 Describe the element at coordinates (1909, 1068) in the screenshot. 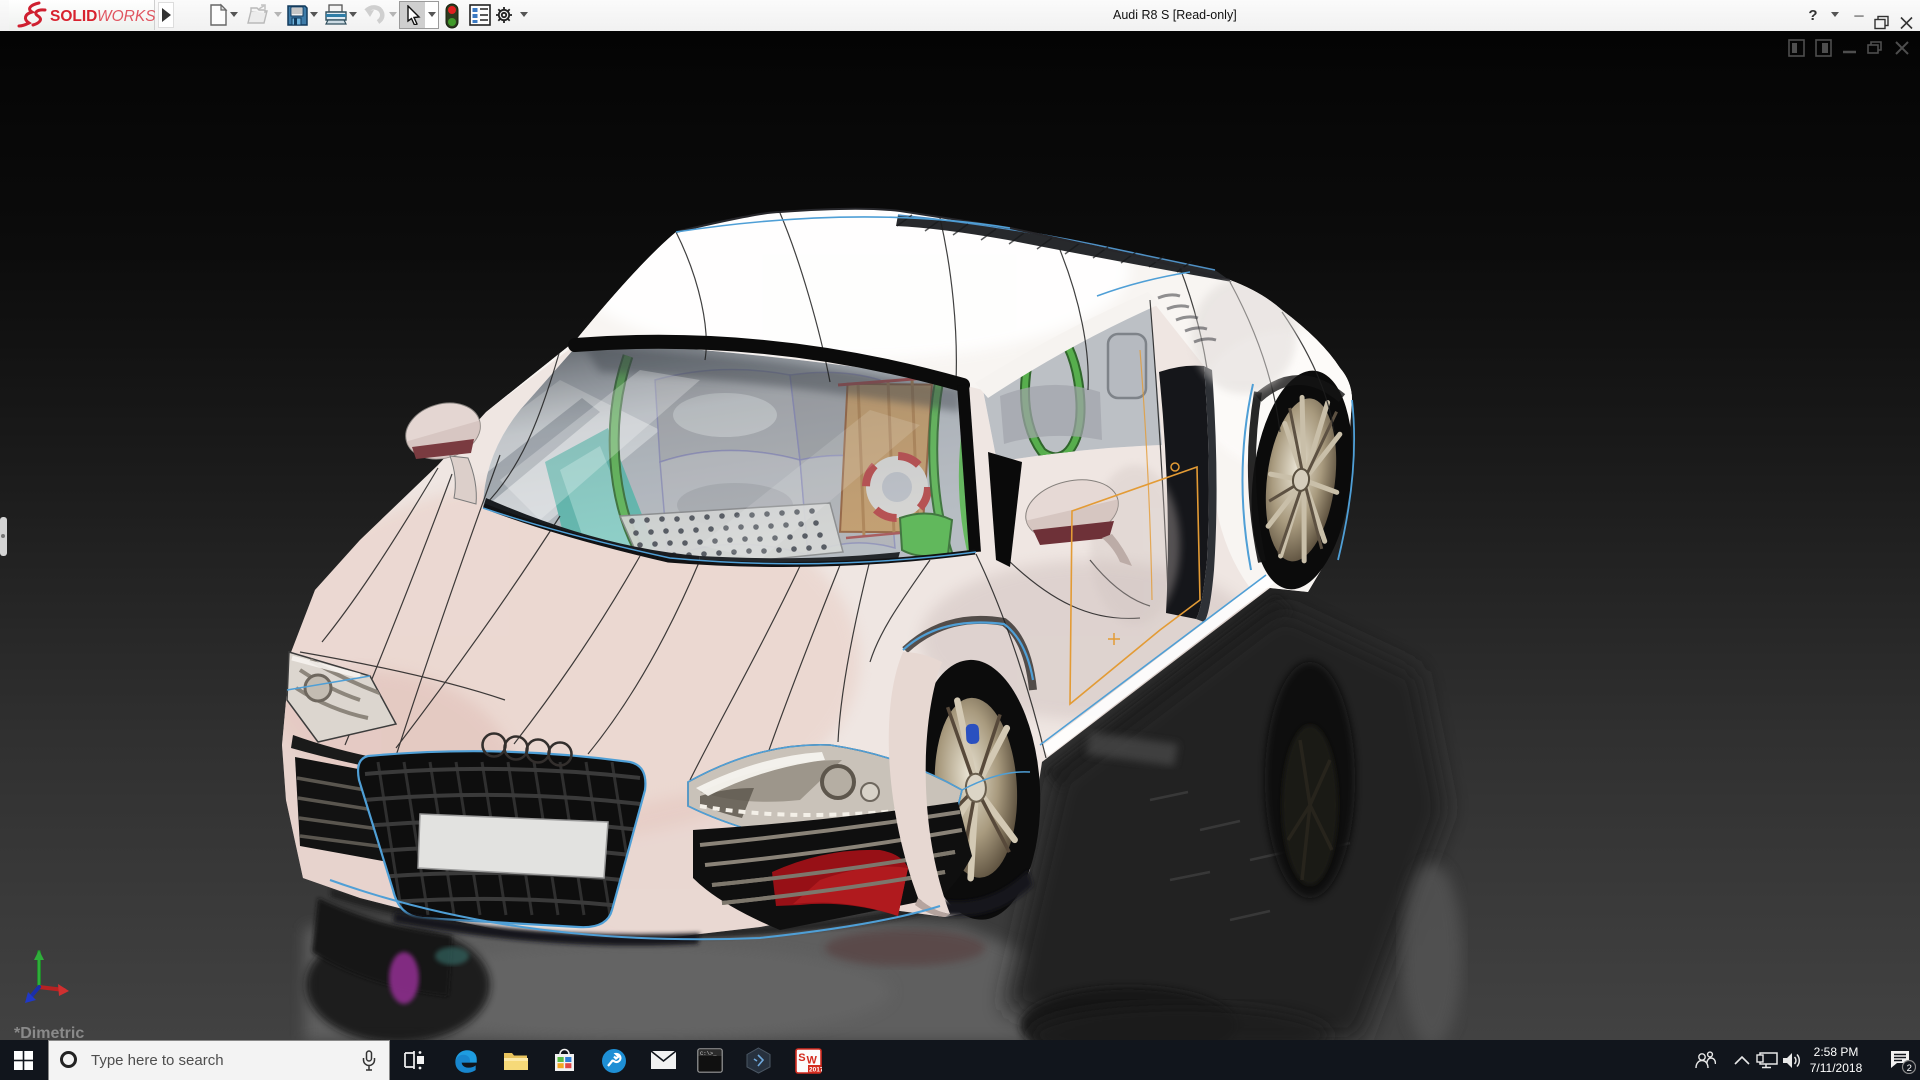

I see `svg-text: 2` at that location.